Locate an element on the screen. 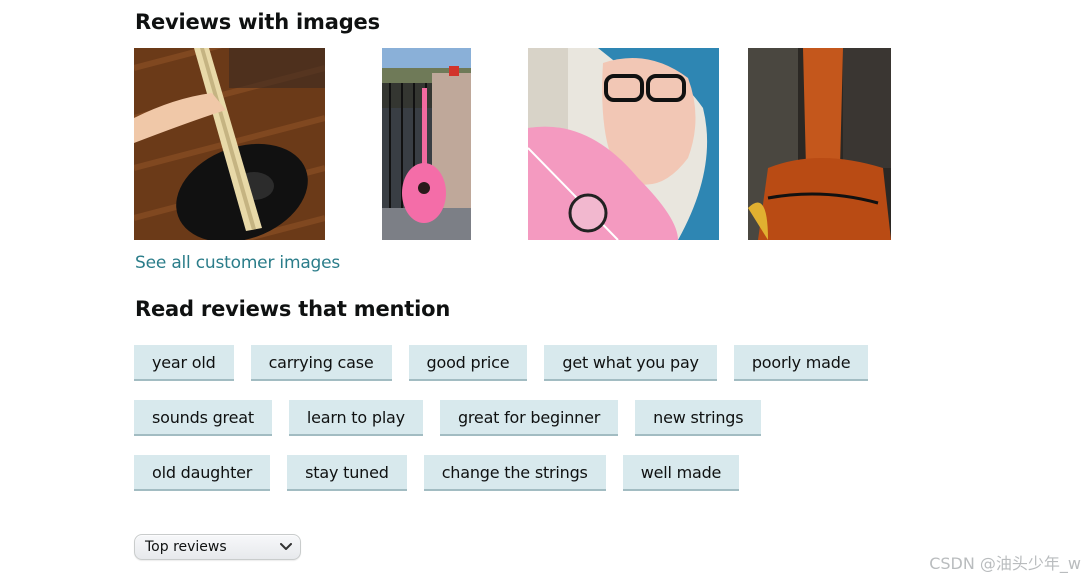 This screenshot has width=1087, height=580. mention-chip: good price is located at coordinates (468, 363).